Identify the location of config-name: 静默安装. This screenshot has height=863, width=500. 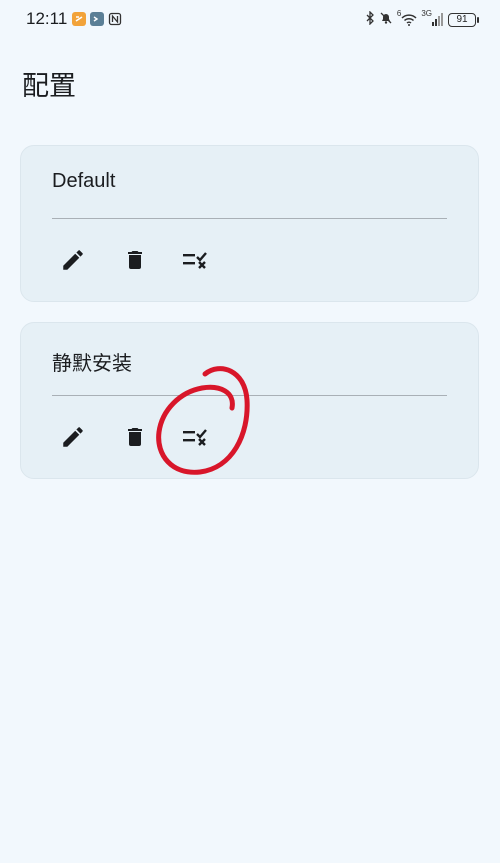
(92, 364).